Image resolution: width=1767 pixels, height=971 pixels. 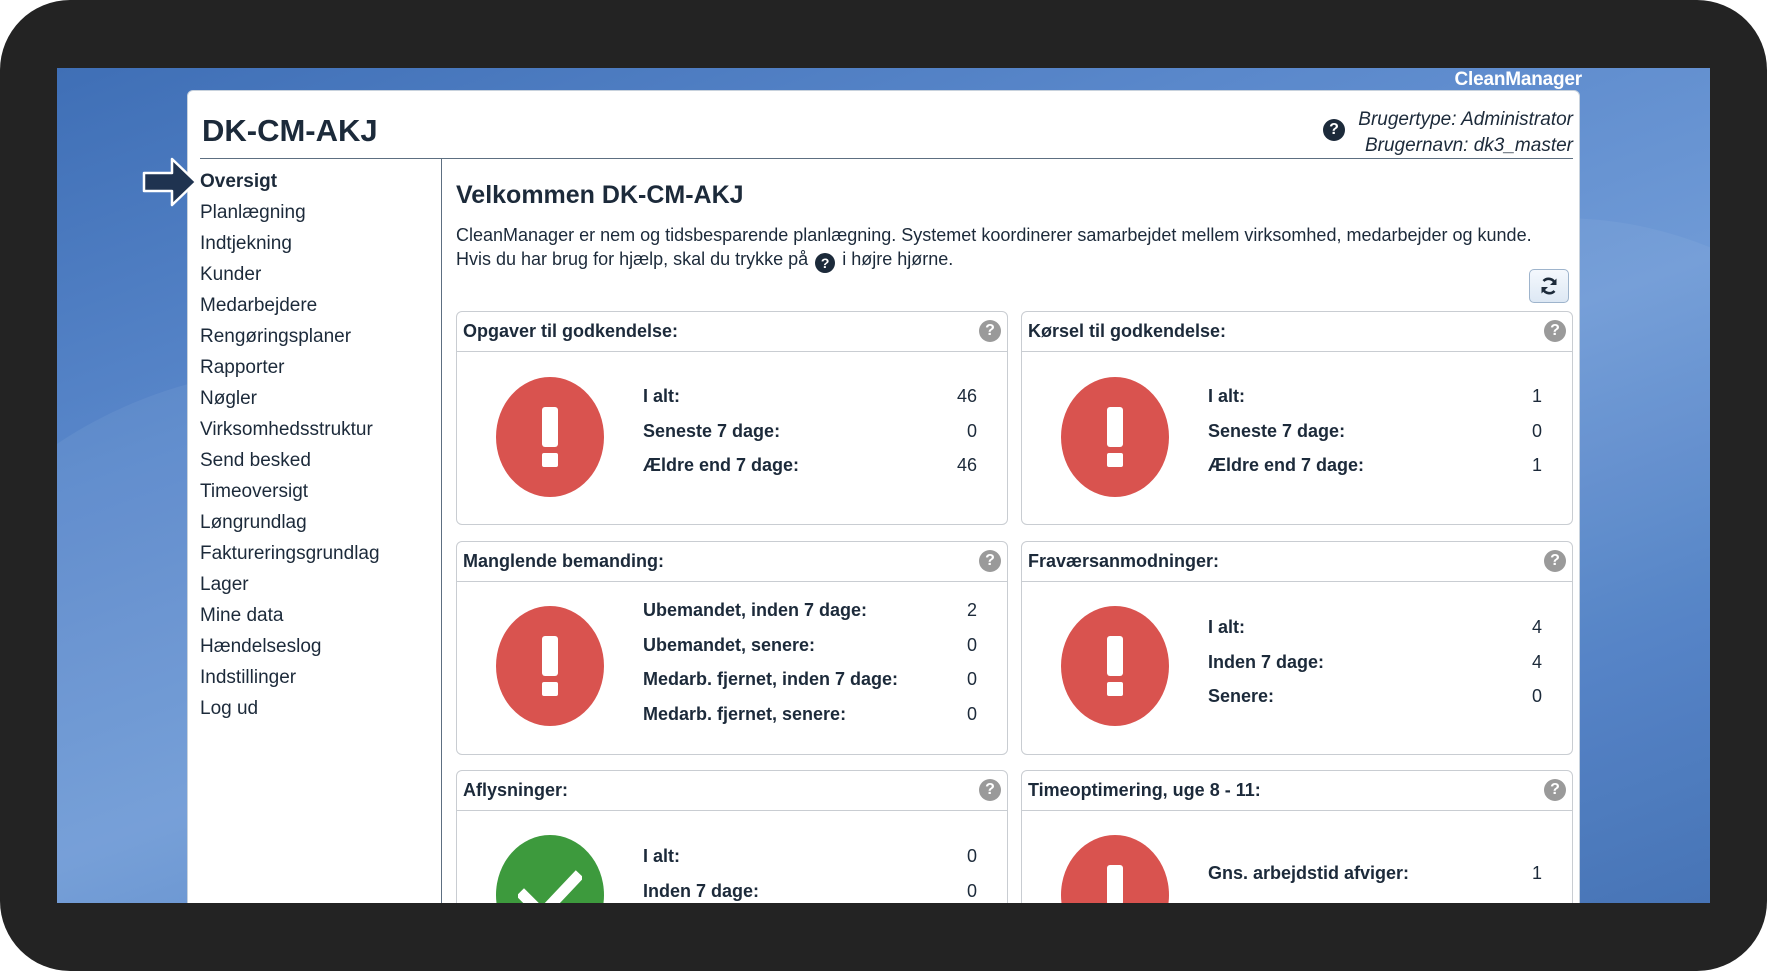 I want to click on sidebar-item-indstillinger: Indstillinger, so click(x=290, y=682).